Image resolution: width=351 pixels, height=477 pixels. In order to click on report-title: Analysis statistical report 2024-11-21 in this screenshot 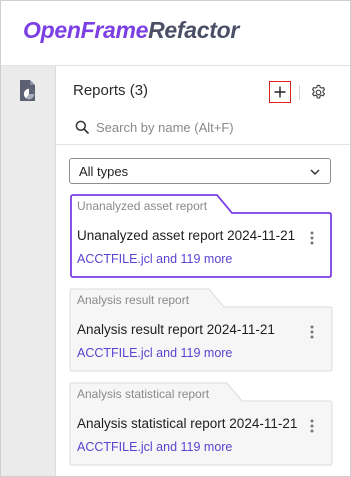, I will do `click(187, 423)`.